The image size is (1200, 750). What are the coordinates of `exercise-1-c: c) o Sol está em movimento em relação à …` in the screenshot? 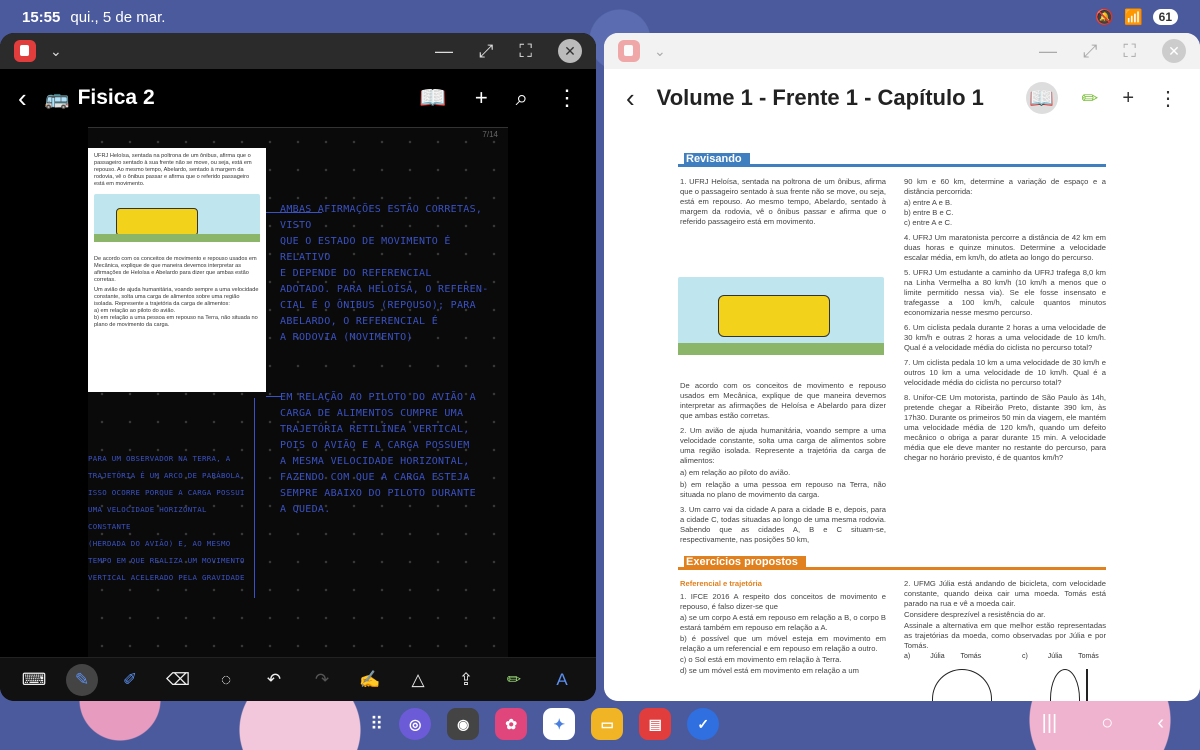 It's located at (761, 659).